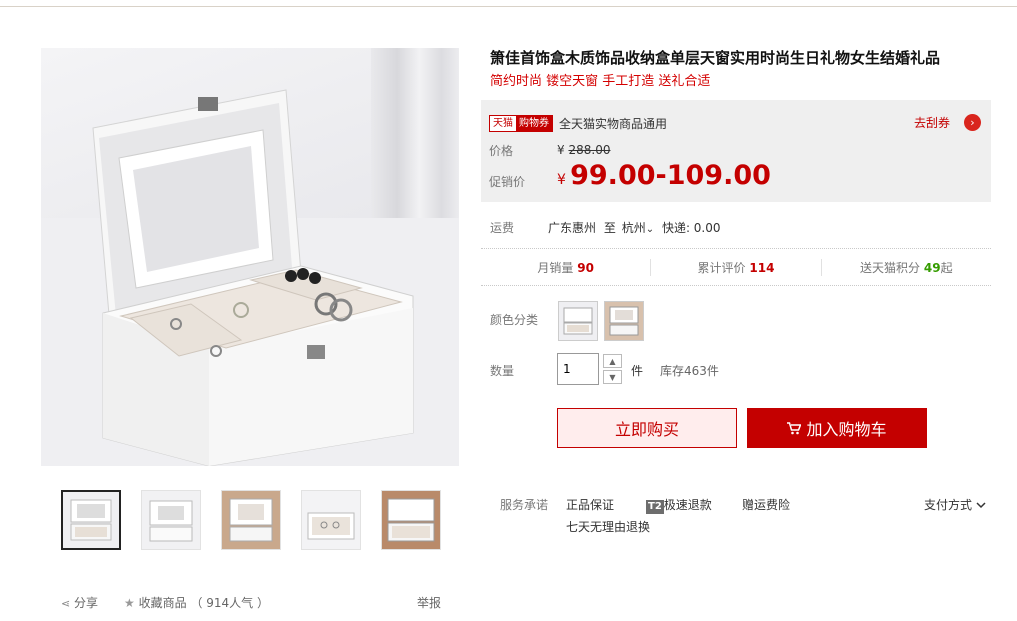  I want to click on stats-row: 月销量 90 累计评价 114 送天猫积分 49起, so click(736, 267).